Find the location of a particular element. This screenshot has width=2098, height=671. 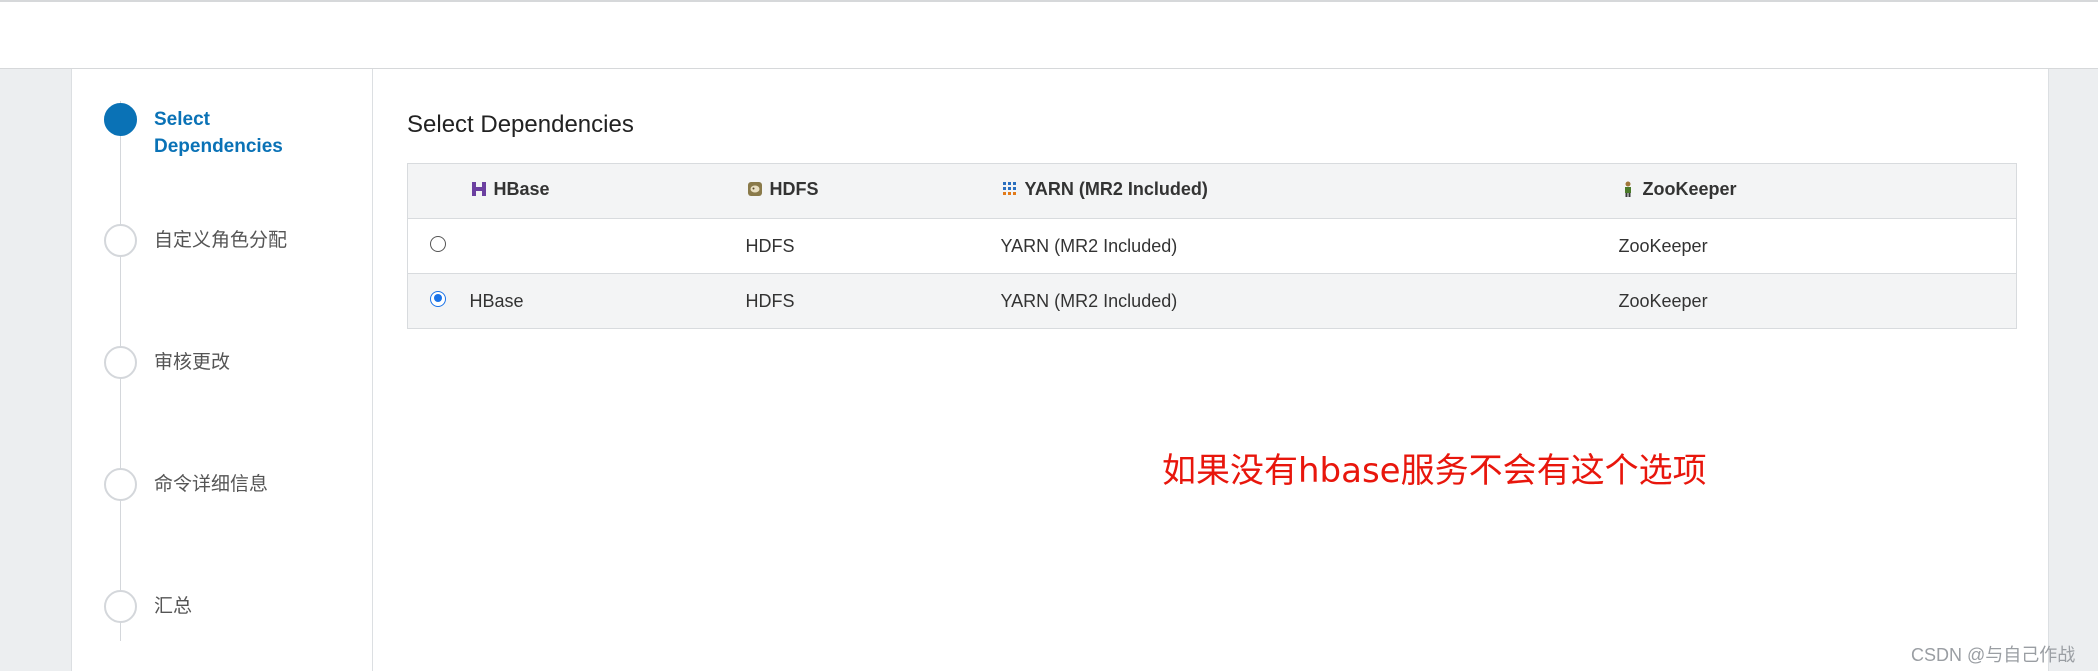

step-label: 汇总 is located at coordinates (173, 606).